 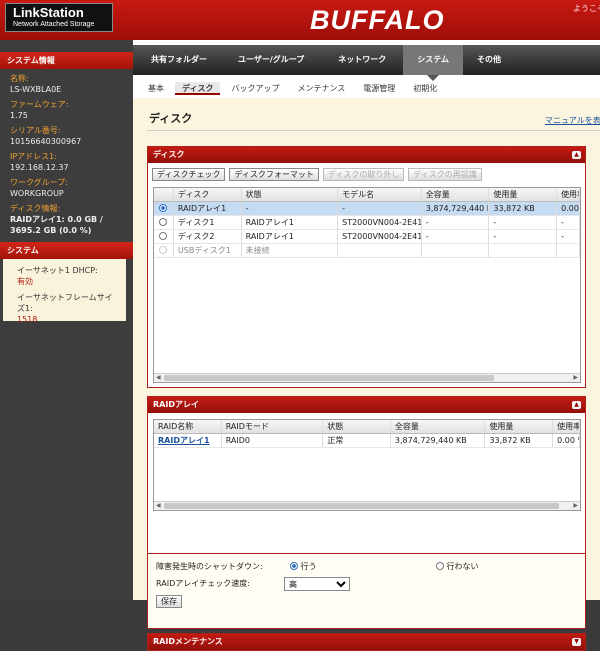 What do you see at coordinates (271, 60) in the screenshot?
I see `tab-users-groups: ユーザー/グループ` at bounding box center [271, 60].